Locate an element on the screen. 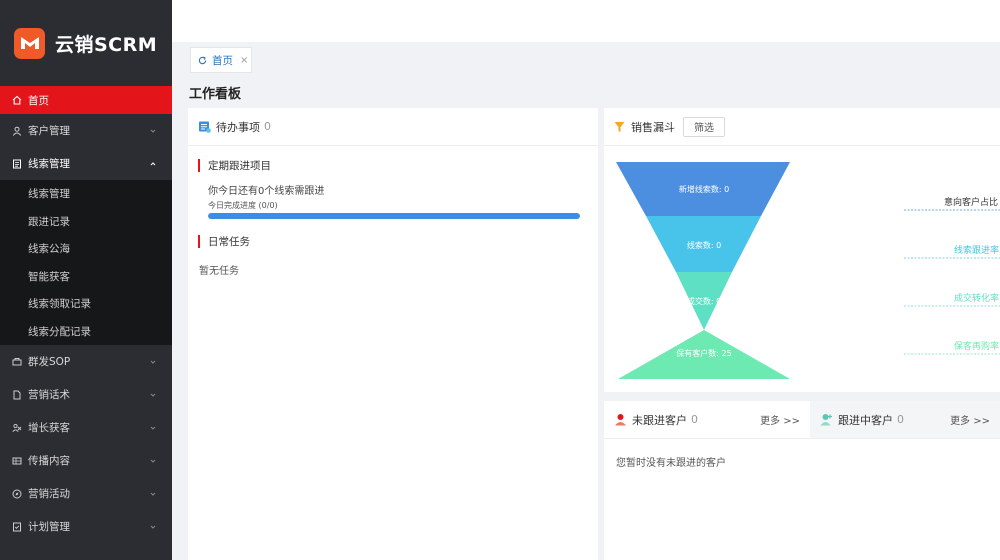 The width and height of the screenshot is (1000, 560). close-icon: × is located at coordinates (244, 60).